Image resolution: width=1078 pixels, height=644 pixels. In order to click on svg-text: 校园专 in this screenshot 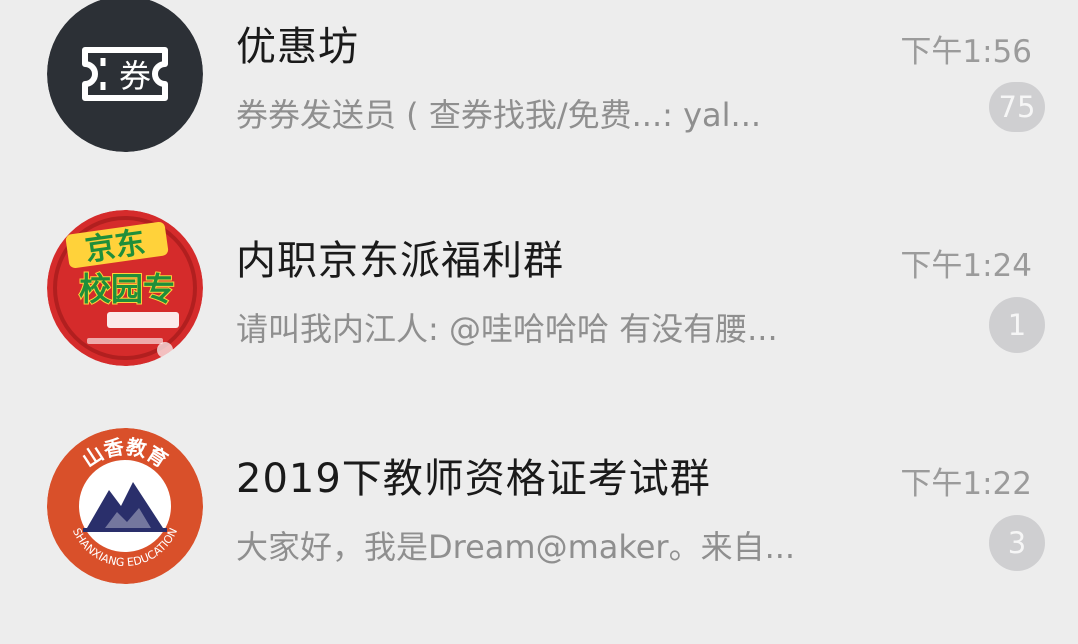, I will do `click(127, 289)`.